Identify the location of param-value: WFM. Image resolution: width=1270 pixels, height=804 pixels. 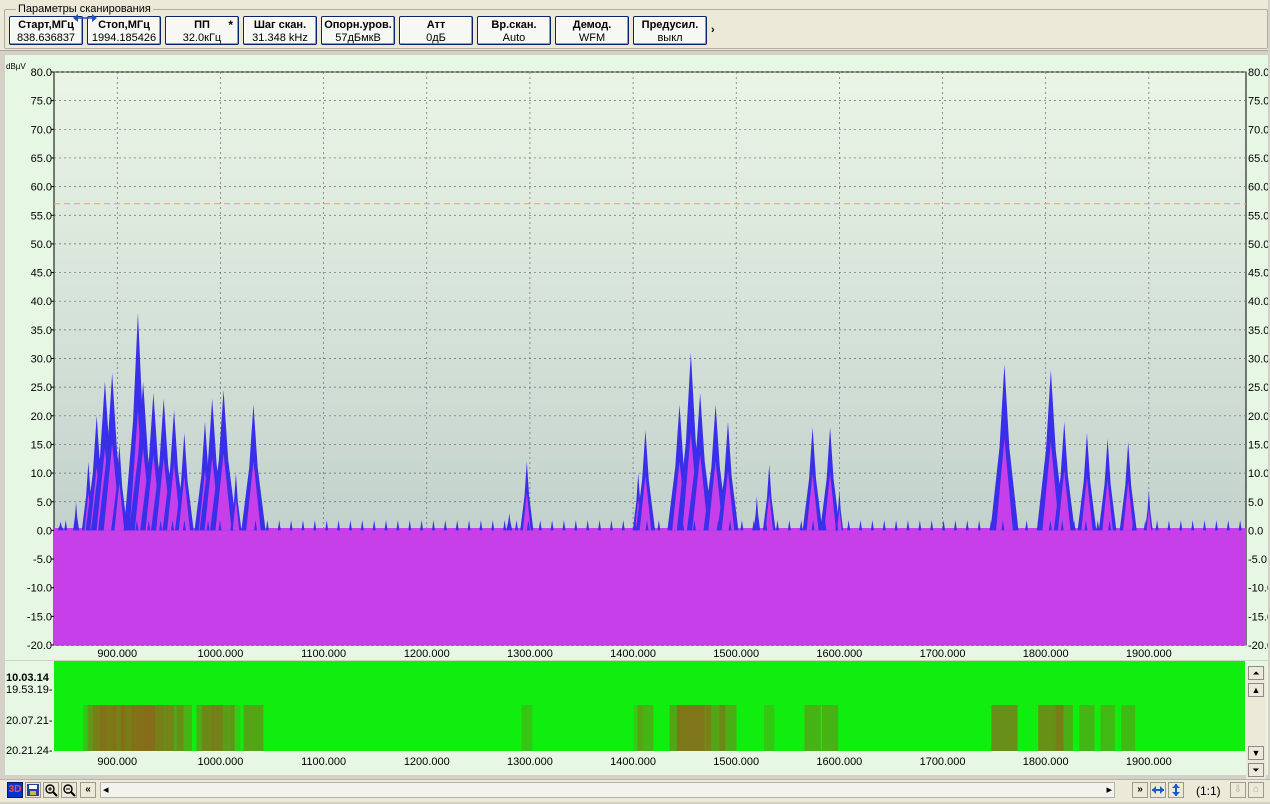
(592, 38).